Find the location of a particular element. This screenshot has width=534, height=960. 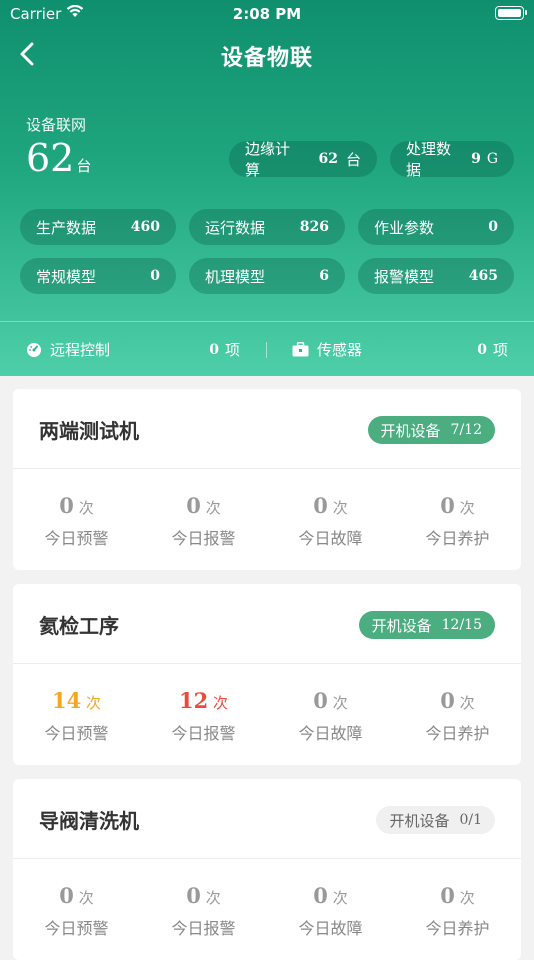

edge-compute-value: 62 is located at coordinates (328, 159).